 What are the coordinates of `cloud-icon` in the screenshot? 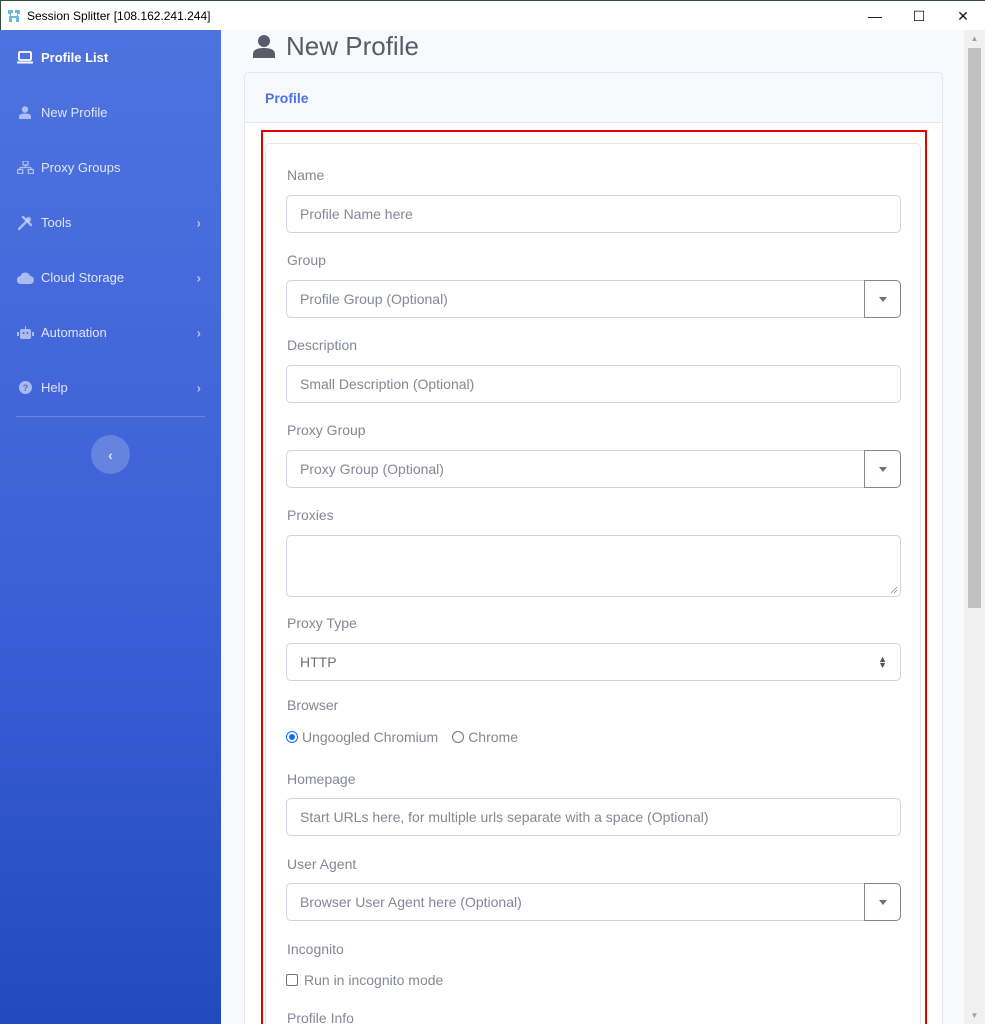 It's located at (25, 278).